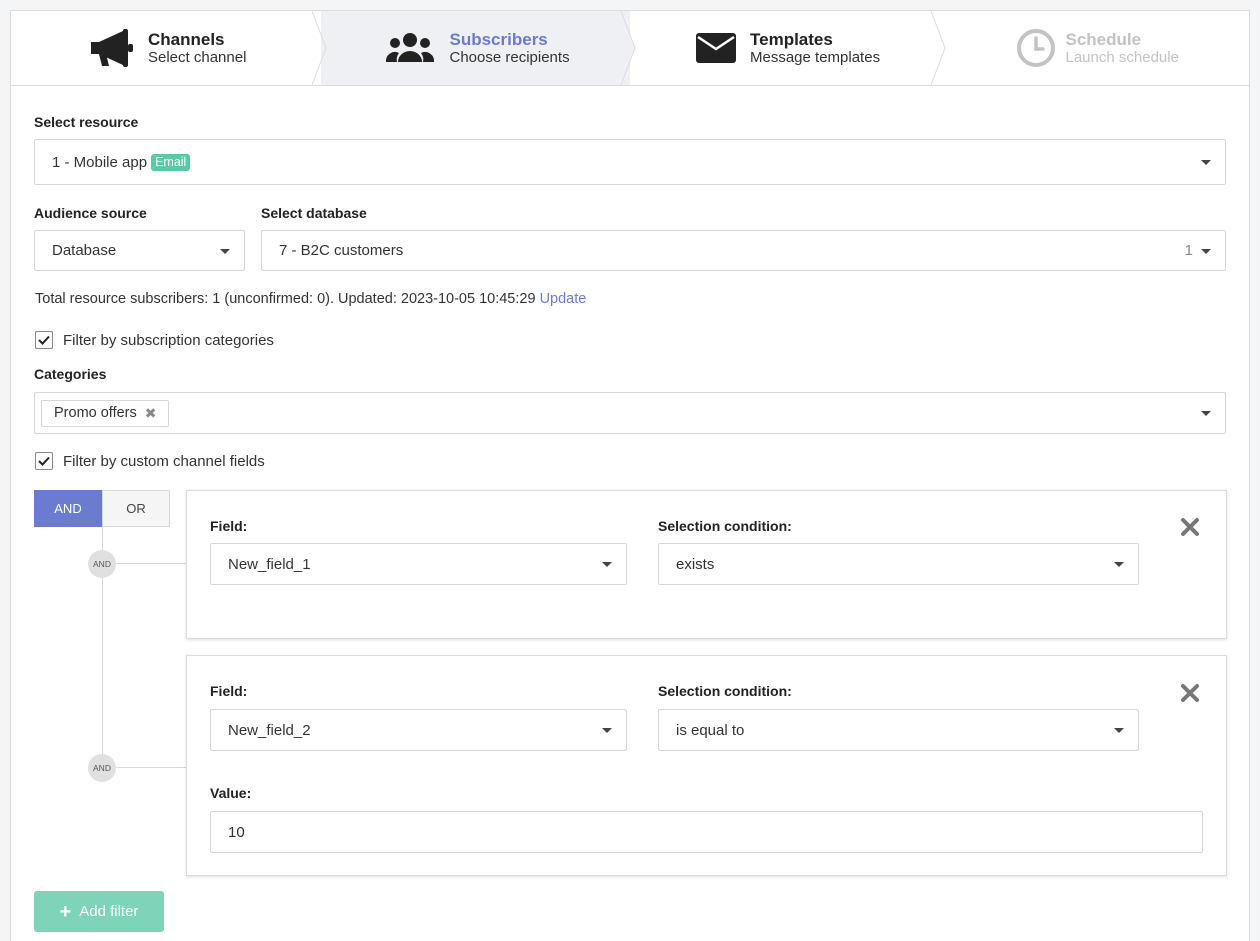  Describe the element at coordinates (197, 57) in the screenshot. I see `step-subtitle: Select channel` at that location.